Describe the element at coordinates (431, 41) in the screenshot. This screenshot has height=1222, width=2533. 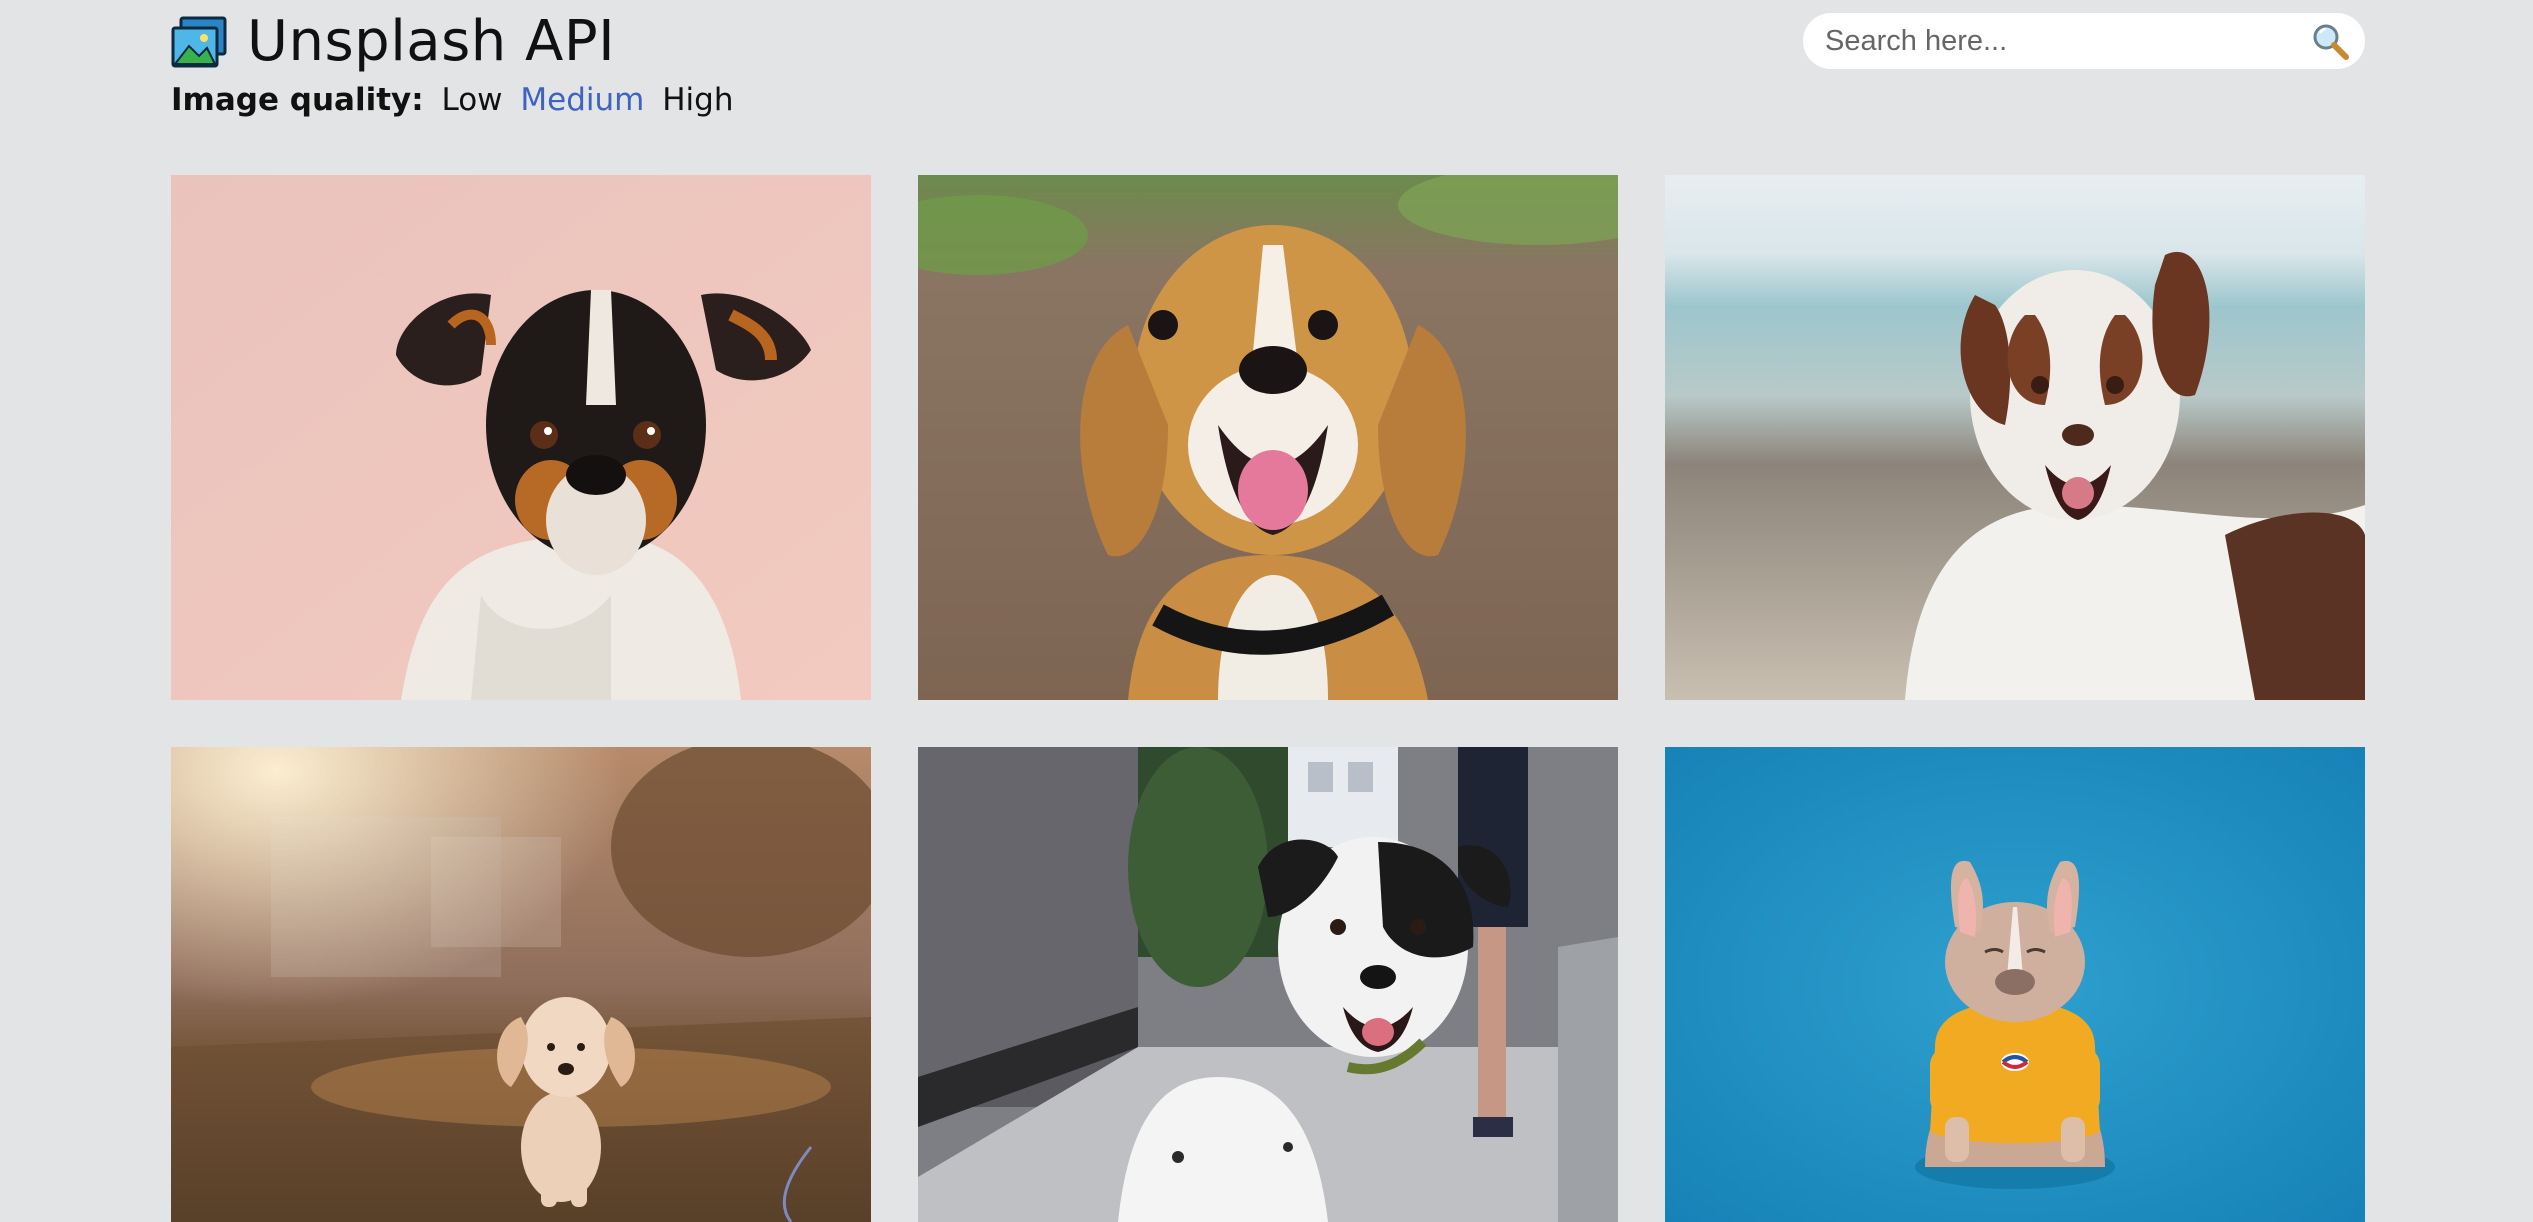
I see `app-title: Unsplash API` at that location.